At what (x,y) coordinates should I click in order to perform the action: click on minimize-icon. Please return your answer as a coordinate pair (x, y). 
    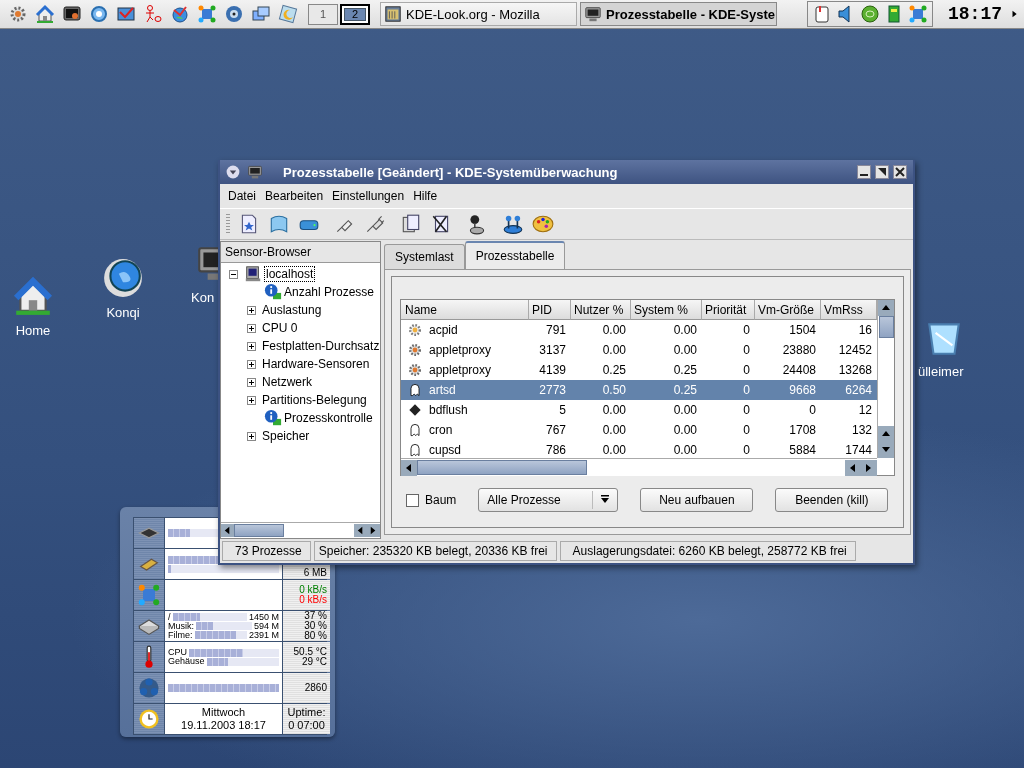
    Looking at the image, I should click on (864, 172).